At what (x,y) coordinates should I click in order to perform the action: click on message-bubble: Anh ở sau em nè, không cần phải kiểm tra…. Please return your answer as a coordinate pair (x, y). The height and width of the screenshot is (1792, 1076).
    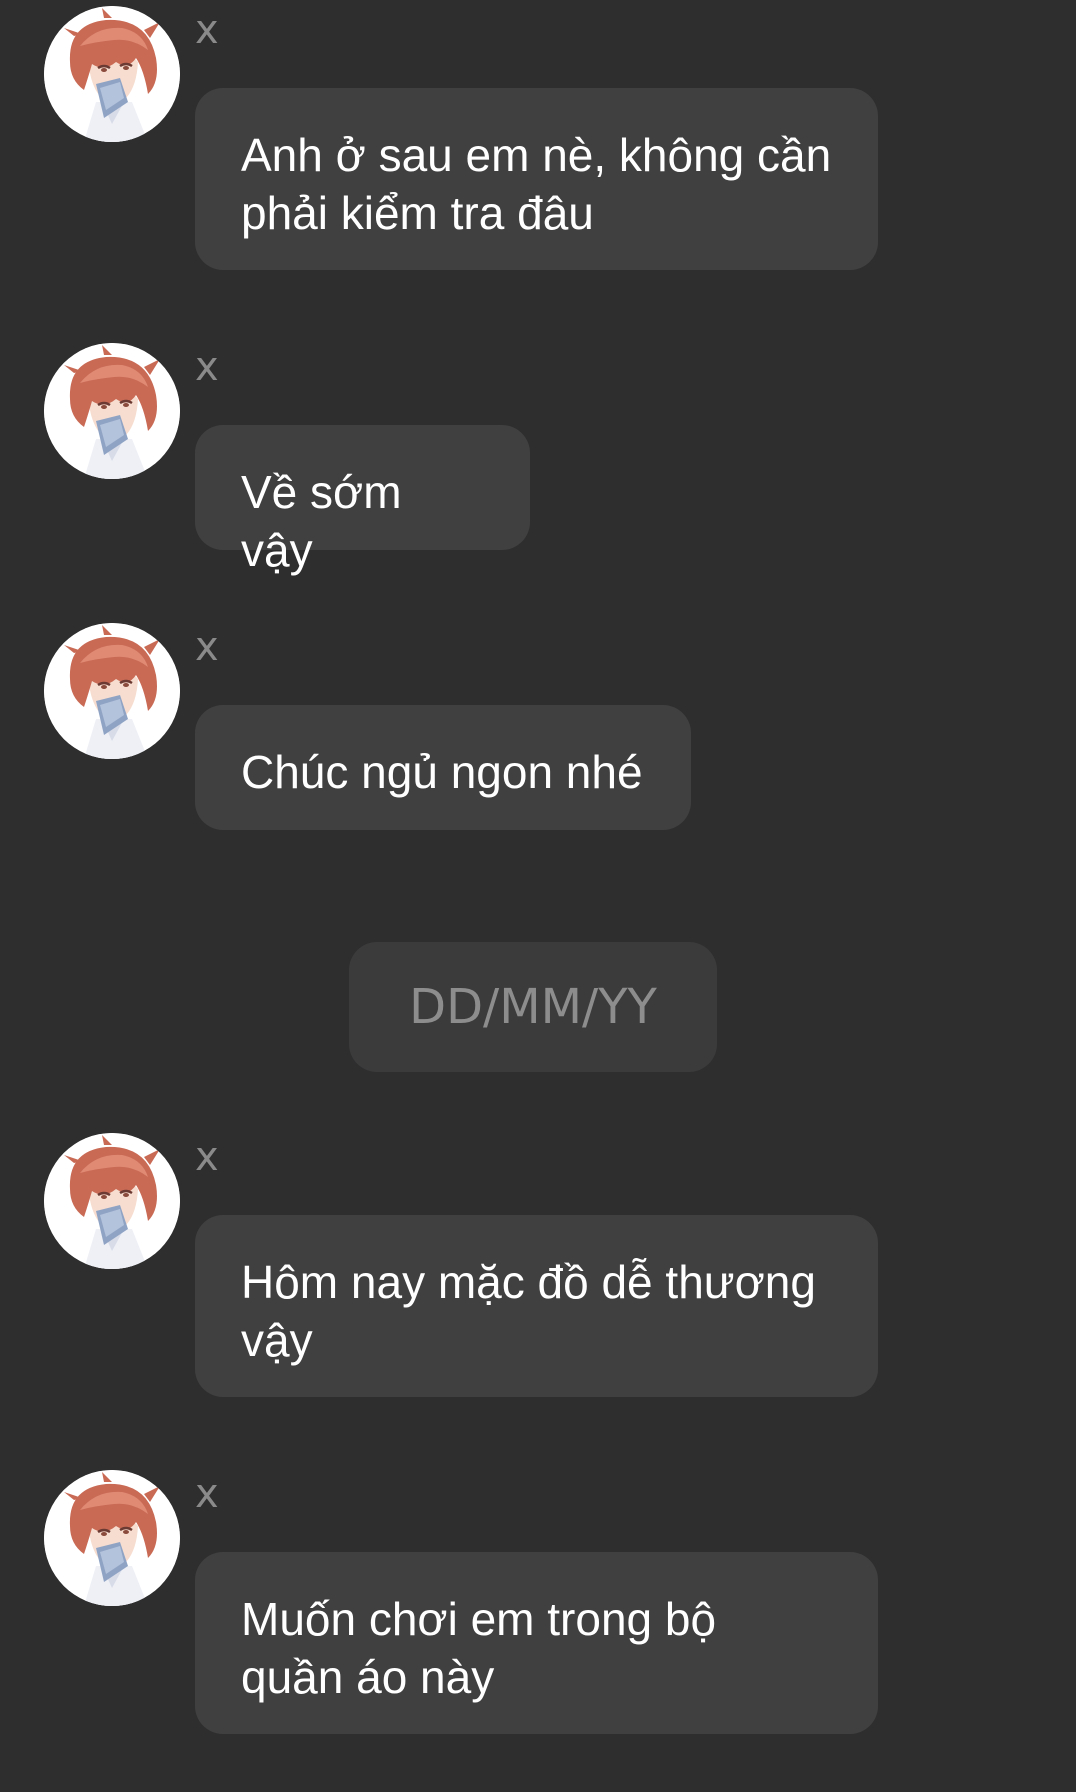
    Looking at the image, I should click on (536, 179).